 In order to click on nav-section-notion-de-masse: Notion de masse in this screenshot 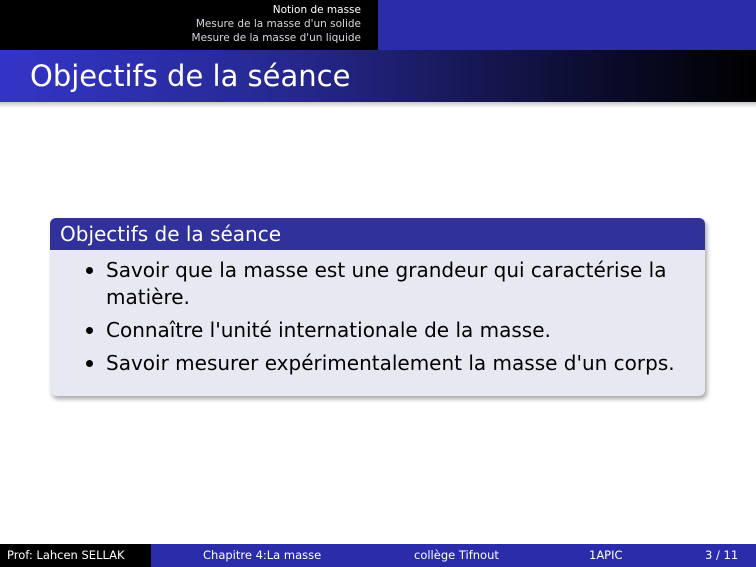, I will do `click(180, 10)`.